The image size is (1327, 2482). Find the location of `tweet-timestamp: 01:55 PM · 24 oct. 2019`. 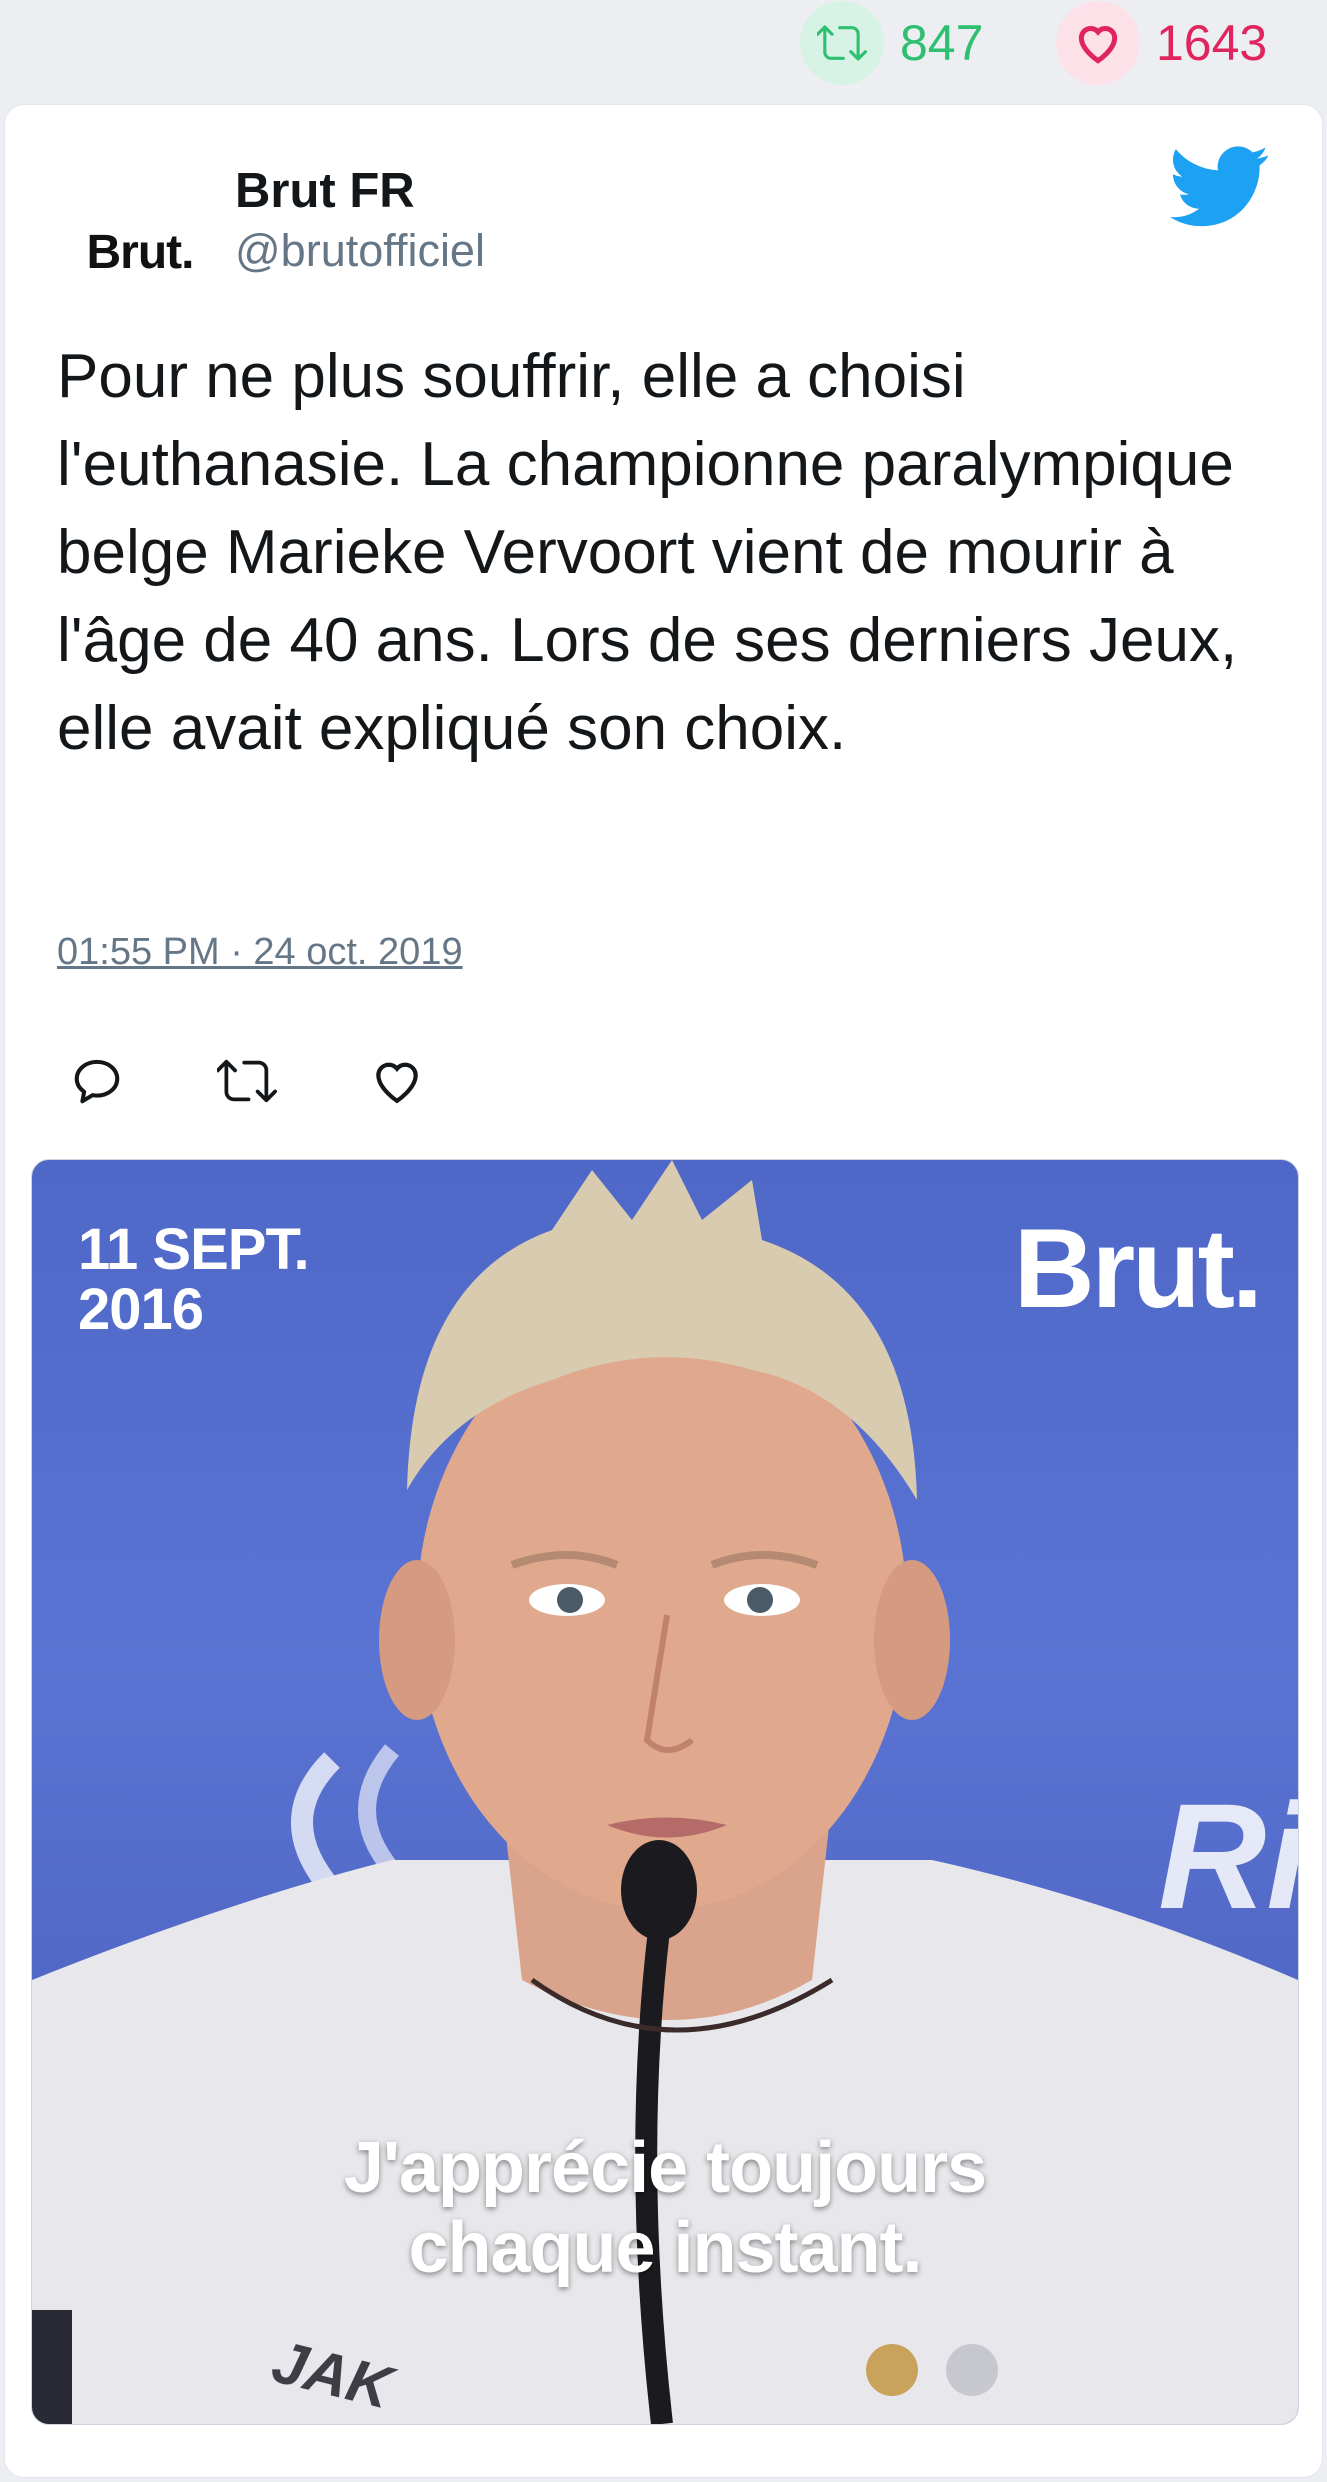

tweet-timestamp: 01:55 PM · 24 oct. 2019 is located at coordinates (260, 952).